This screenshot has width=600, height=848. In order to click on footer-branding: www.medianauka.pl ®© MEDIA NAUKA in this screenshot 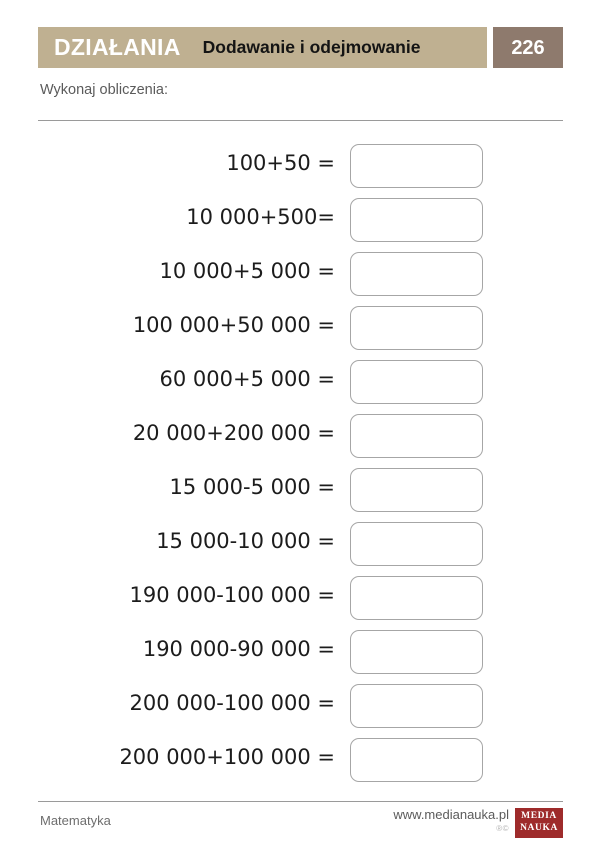, I will do `click(478, 822)`.